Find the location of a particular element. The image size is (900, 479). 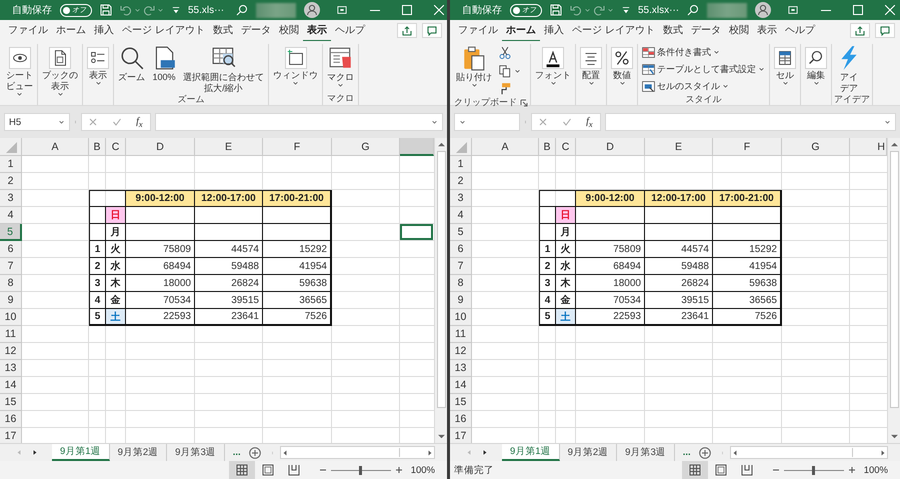

ribbon-button: 条件付き書式 is located at coordinates (703, 52).